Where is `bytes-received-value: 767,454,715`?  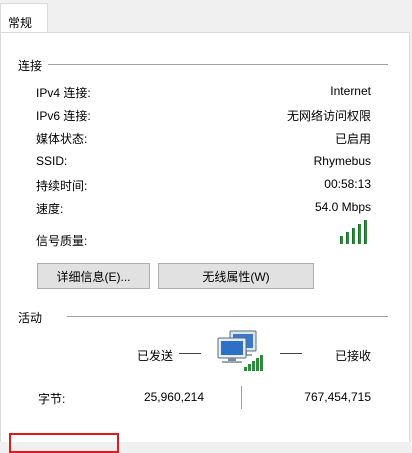 bytes-received-value: 767,454,715 is located at coordinates (337, 397).